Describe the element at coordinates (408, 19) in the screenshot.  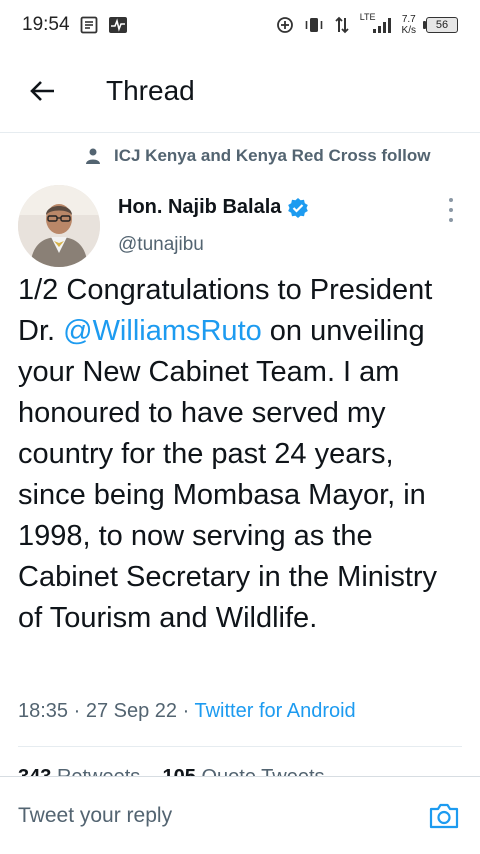
I see `network-speed-value: 7.7` at that location.